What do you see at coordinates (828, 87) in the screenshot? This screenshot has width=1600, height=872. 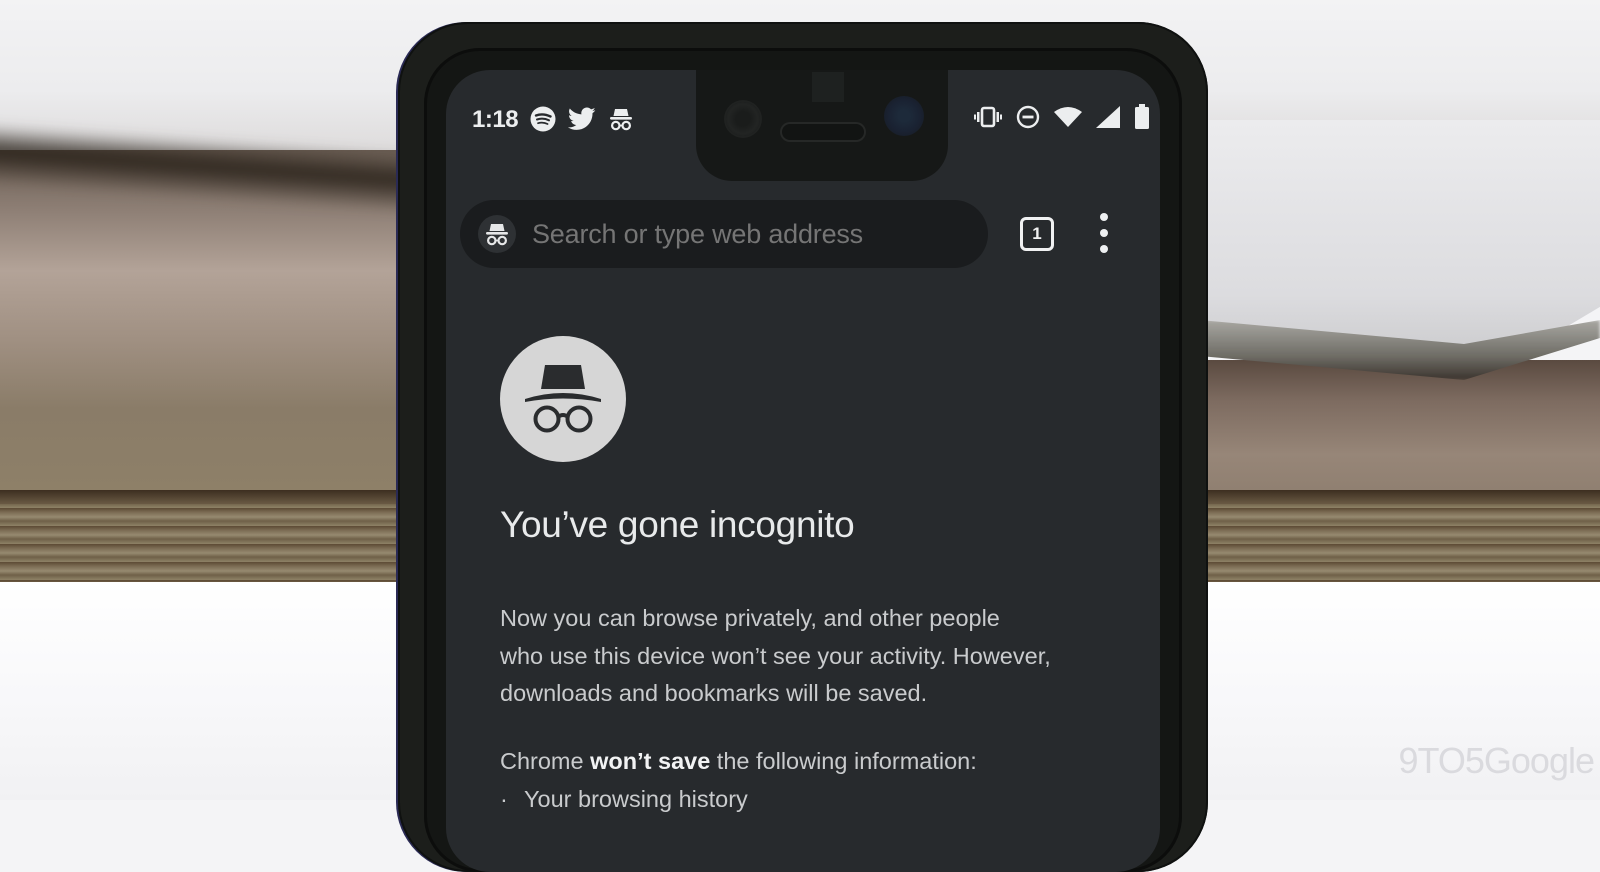 I see `proximity-sensor` at bounding box center [828, 87].